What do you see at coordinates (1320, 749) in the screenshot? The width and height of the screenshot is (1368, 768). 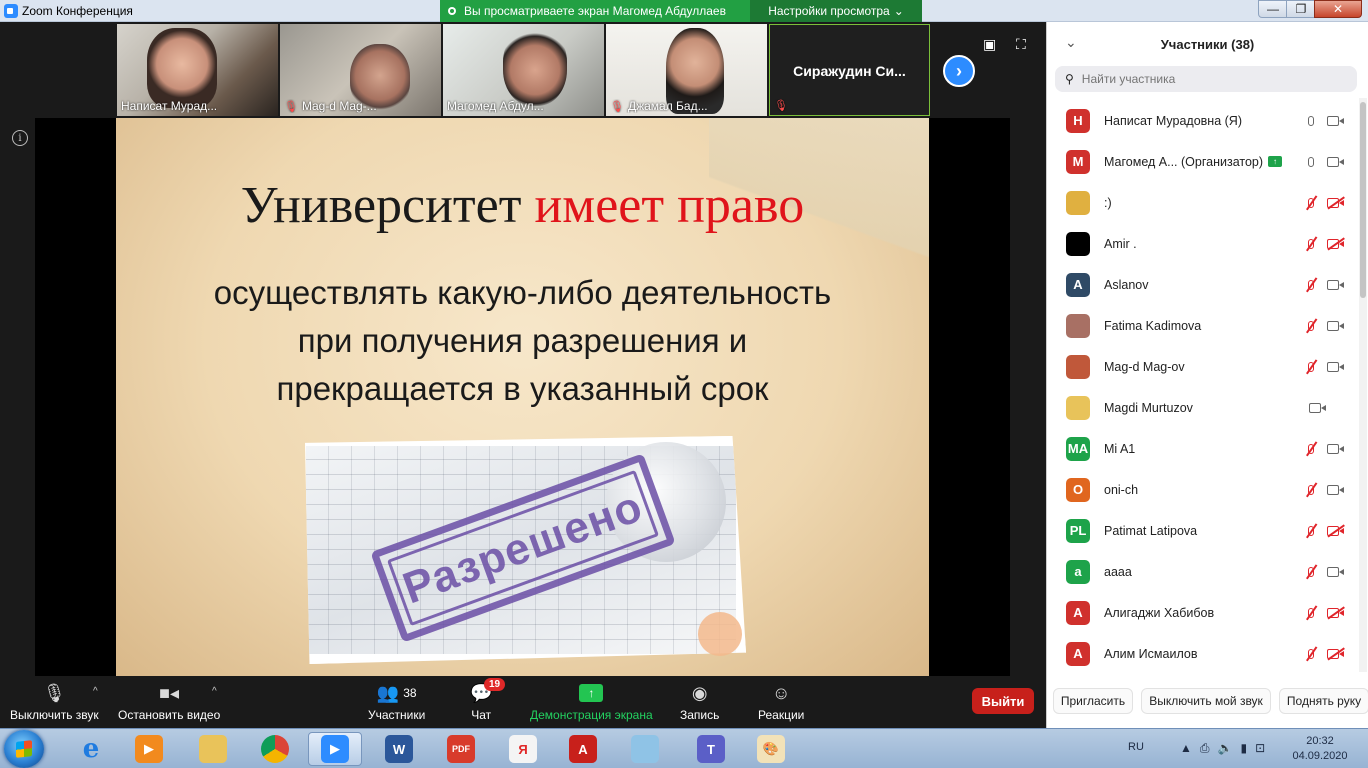 I see `system-clock: 20:32 04.09.2020` at bounding box center [1320, 749].